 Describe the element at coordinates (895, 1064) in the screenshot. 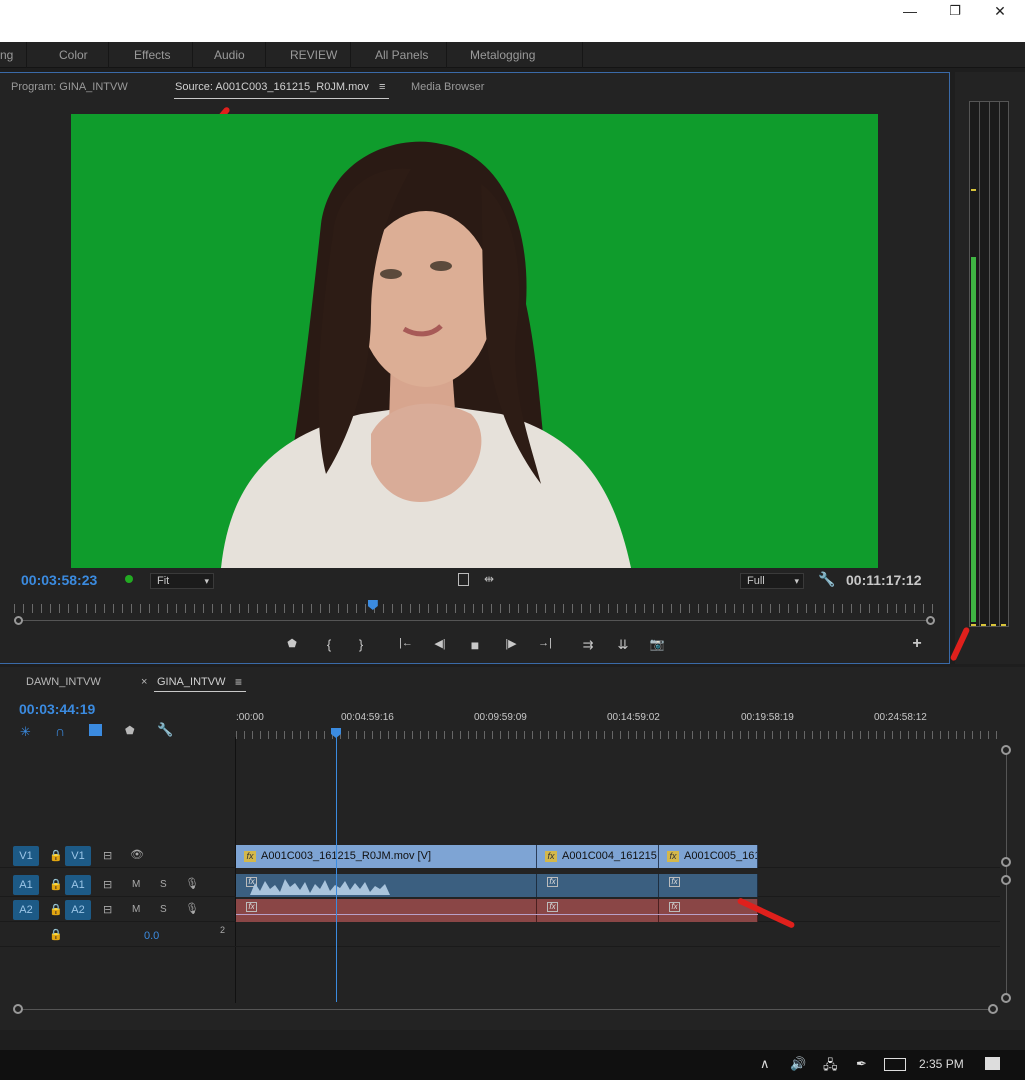

I see `keyboard-icon` at that location.